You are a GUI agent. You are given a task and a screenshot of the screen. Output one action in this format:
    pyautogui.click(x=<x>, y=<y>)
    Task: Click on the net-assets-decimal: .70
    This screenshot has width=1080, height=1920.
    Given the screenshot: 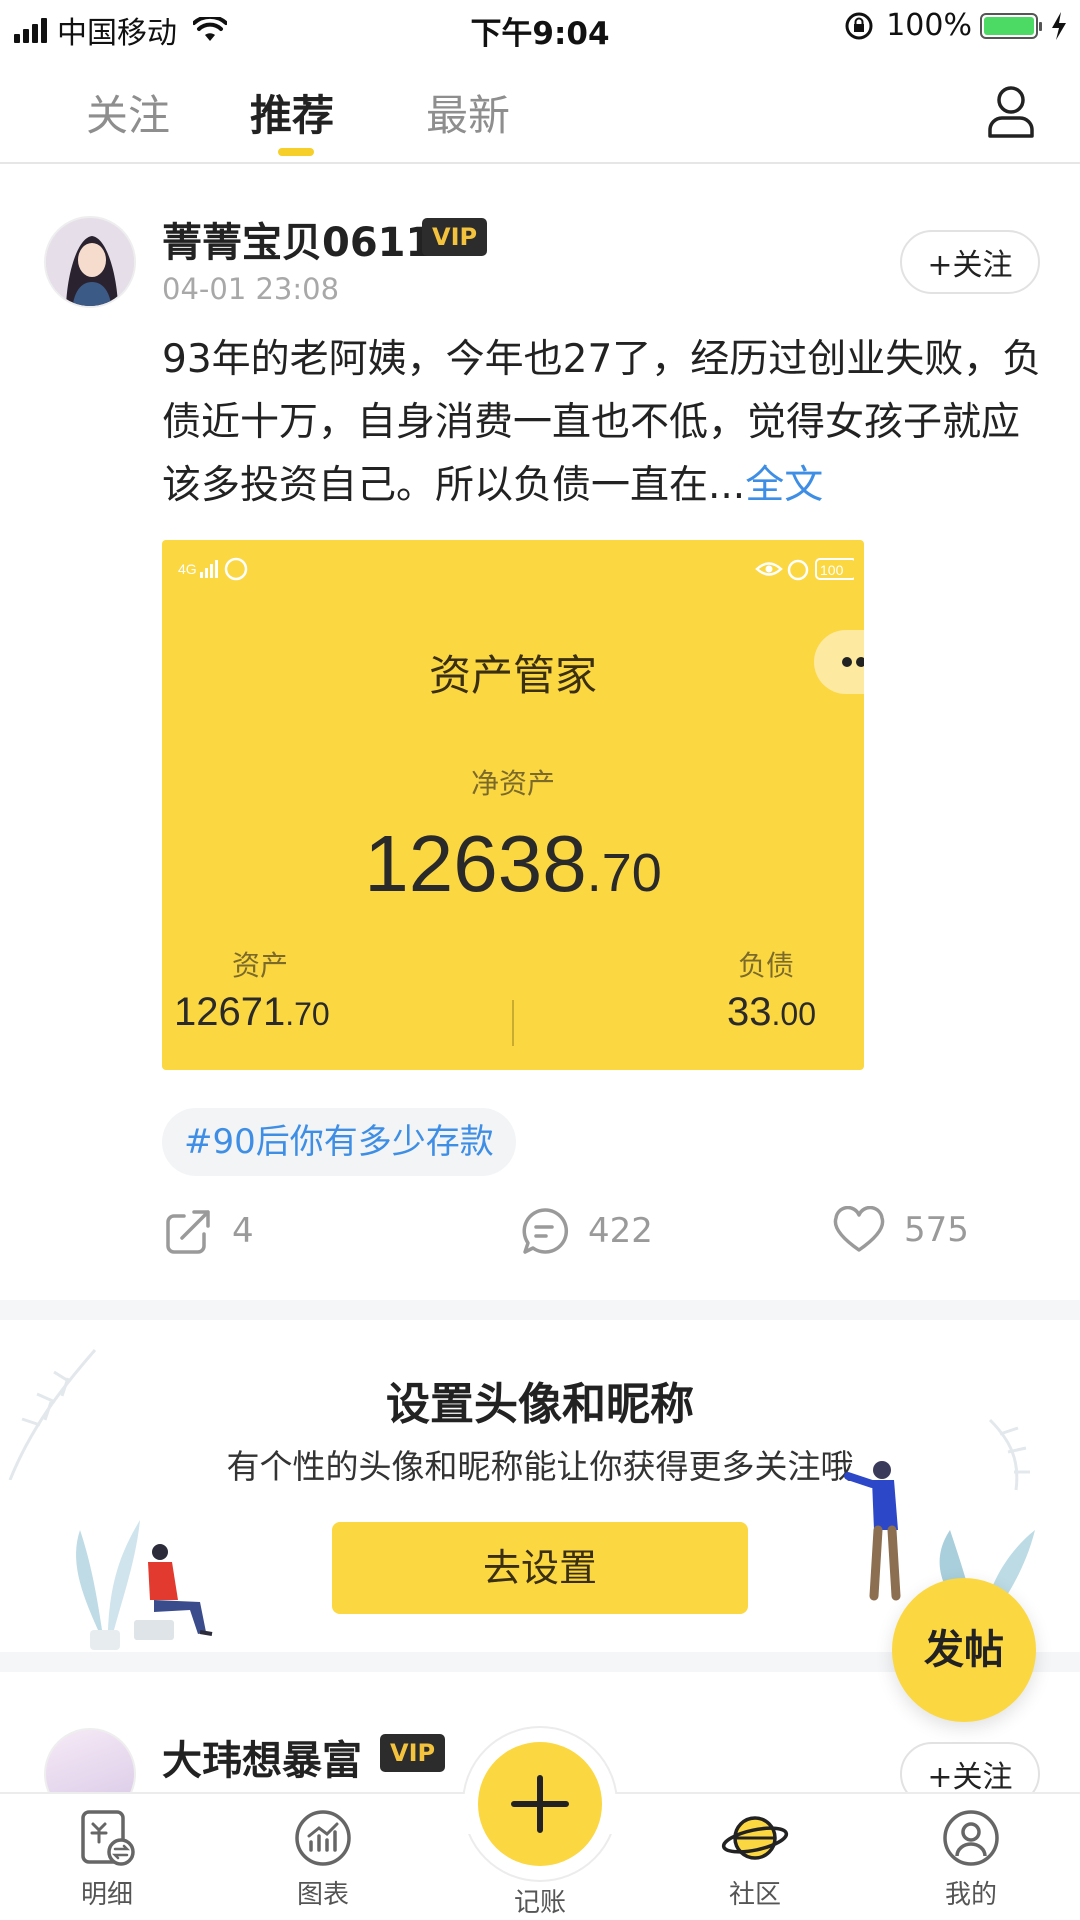 What is the action you would take?
    pyautogui.click(x=624, y=873)
    